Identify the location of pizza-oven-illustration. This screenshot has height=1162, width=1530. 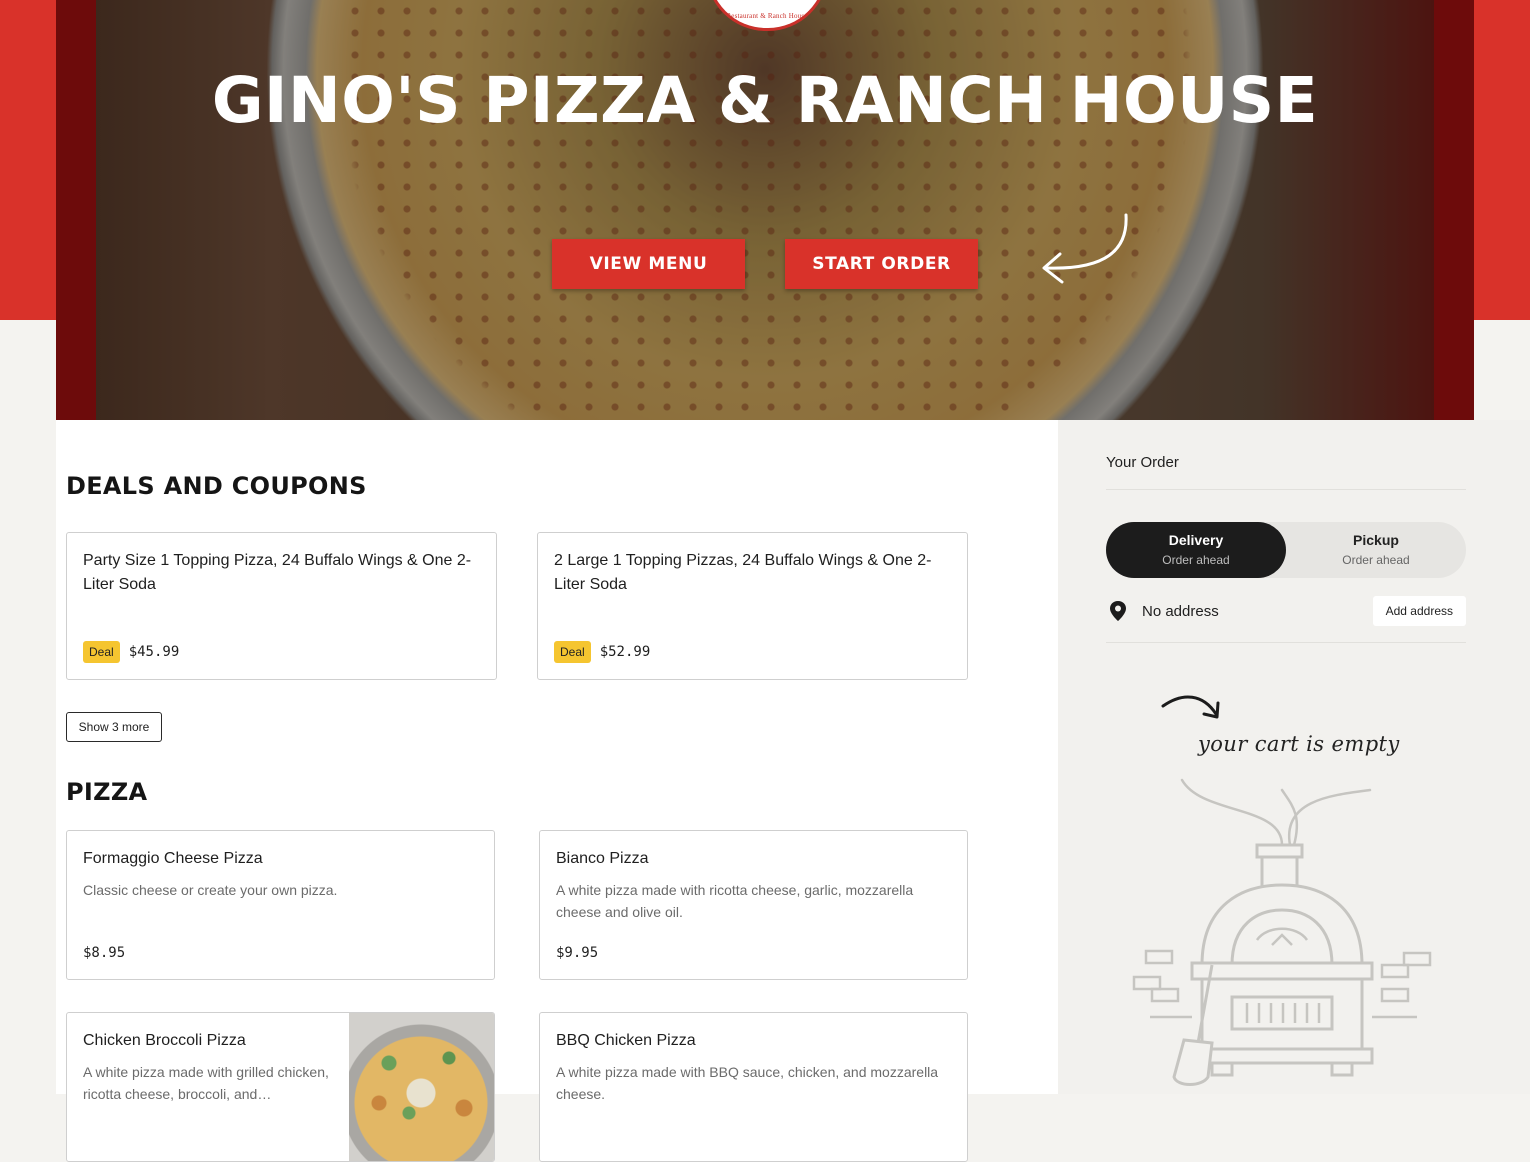
(1282, 932).